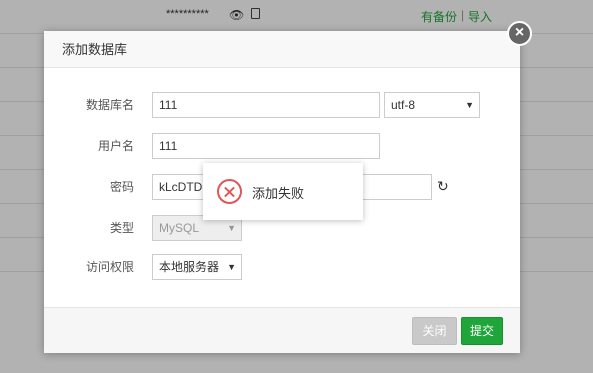 Image resolution: width=593 pixels, height=373 pixels. Describe the element at coordinates (109, 105) in the screenshot. I see `db-name-label: 数据库名` at that location.